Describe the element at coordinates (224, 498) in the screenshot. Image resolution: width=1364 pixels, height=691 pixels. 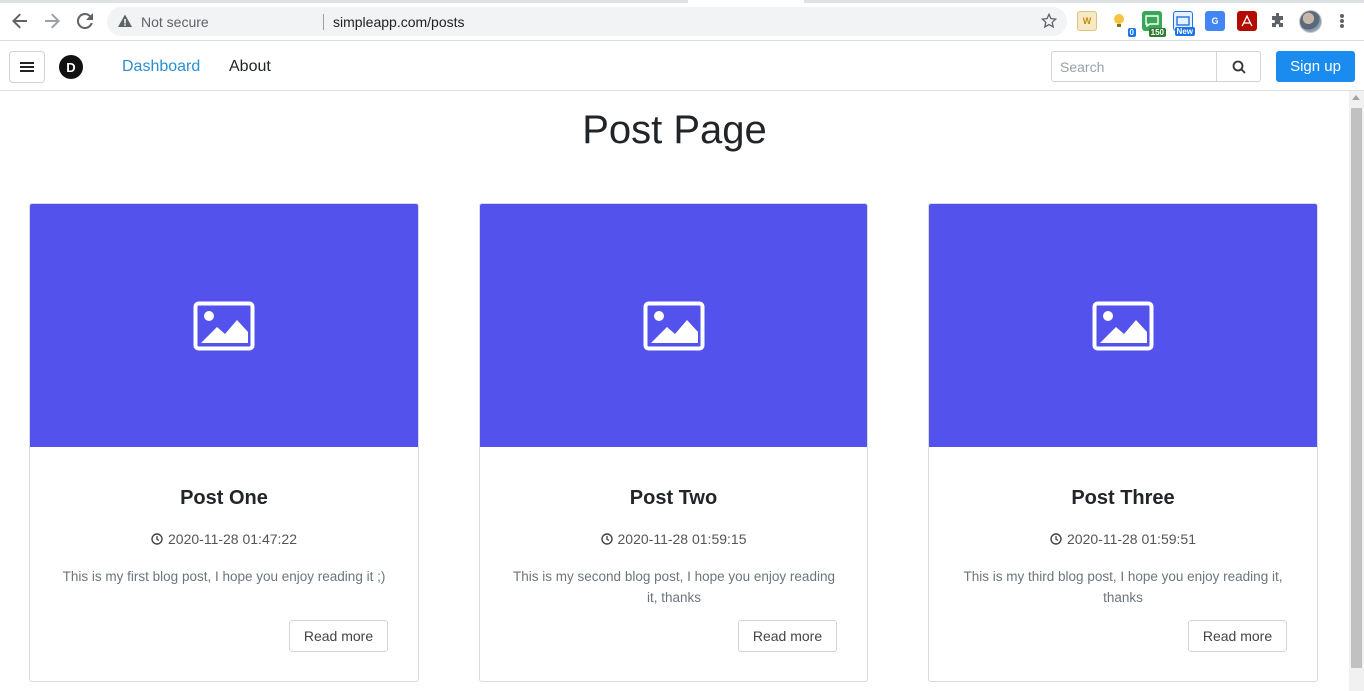
I see `post-title: Post One` at that location.